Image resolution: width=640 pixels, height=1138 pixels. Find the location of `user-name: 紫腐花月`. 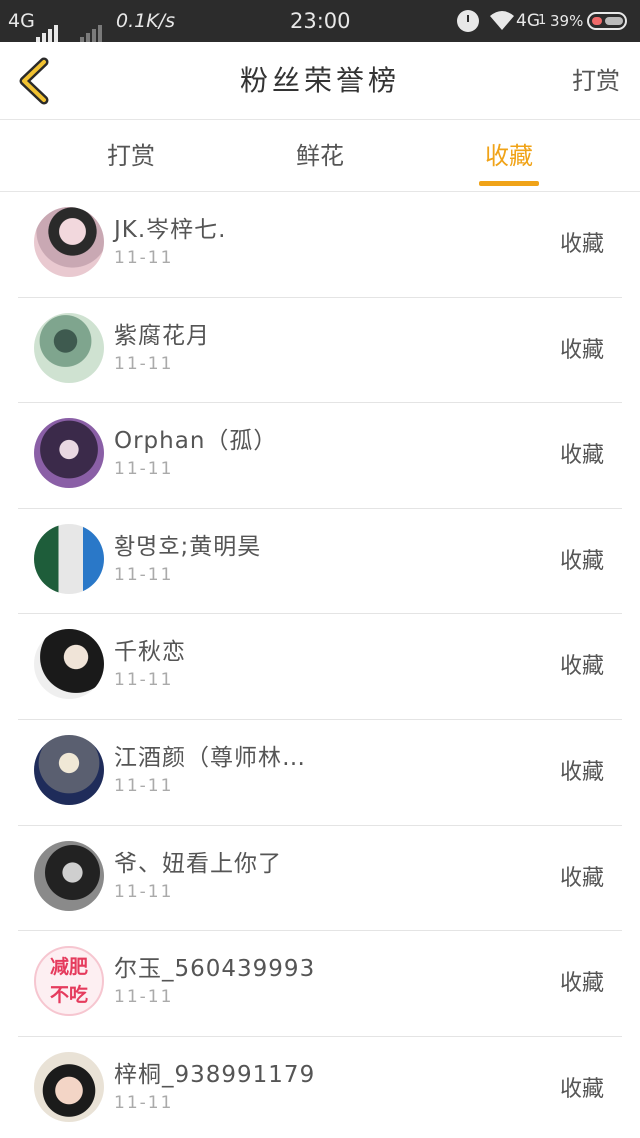

user-name: 紫腐花月 is located at coordinates (162, 335).